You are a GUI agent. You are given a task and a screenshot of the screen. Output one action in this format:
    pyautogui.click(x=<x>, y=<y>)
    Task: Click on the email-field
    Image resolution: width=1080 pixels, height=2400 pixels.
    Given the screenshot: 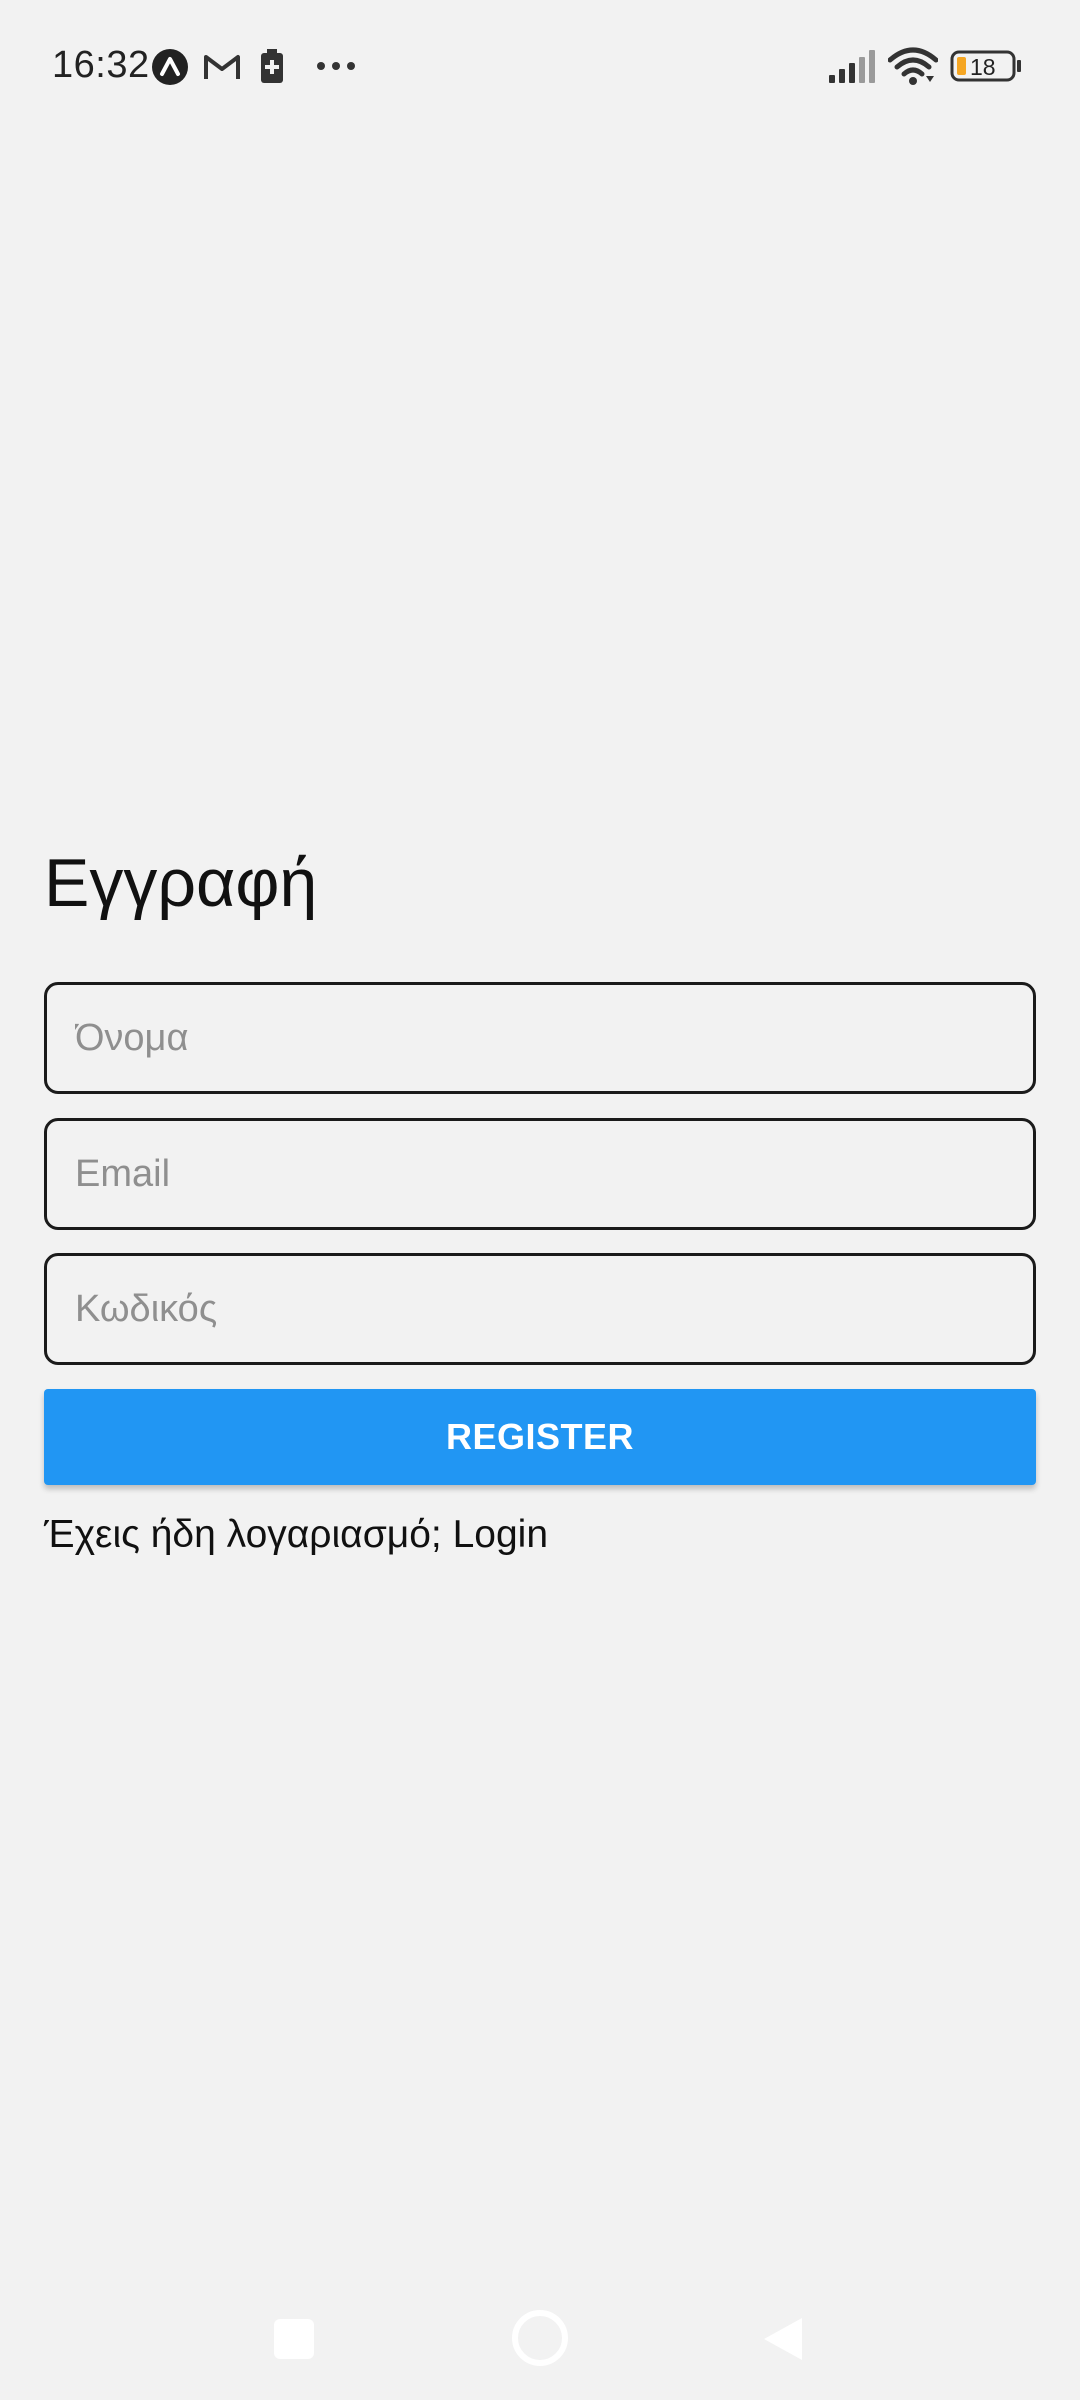 What is the action you would take?
    pyautogui.click(x=540, y=1174)
    